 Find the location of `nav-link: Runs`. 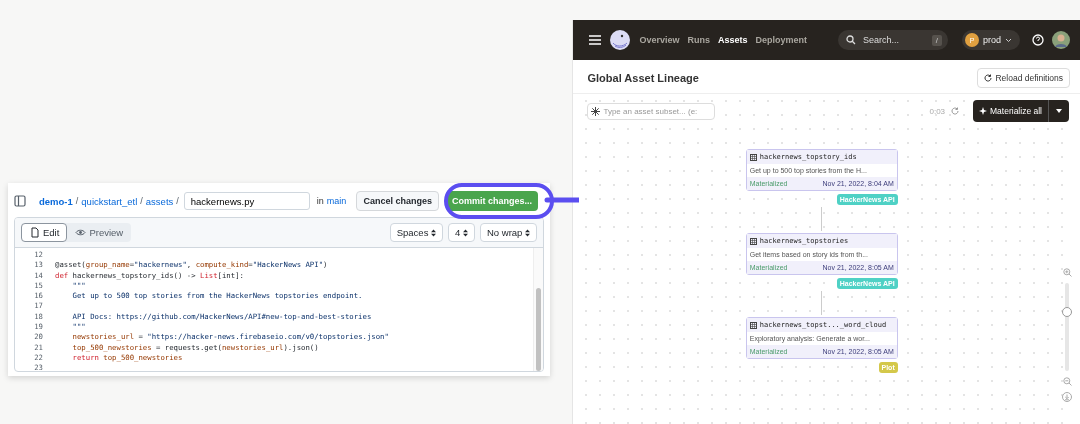

nav-link: Runs is located at coordinates (698, 40).